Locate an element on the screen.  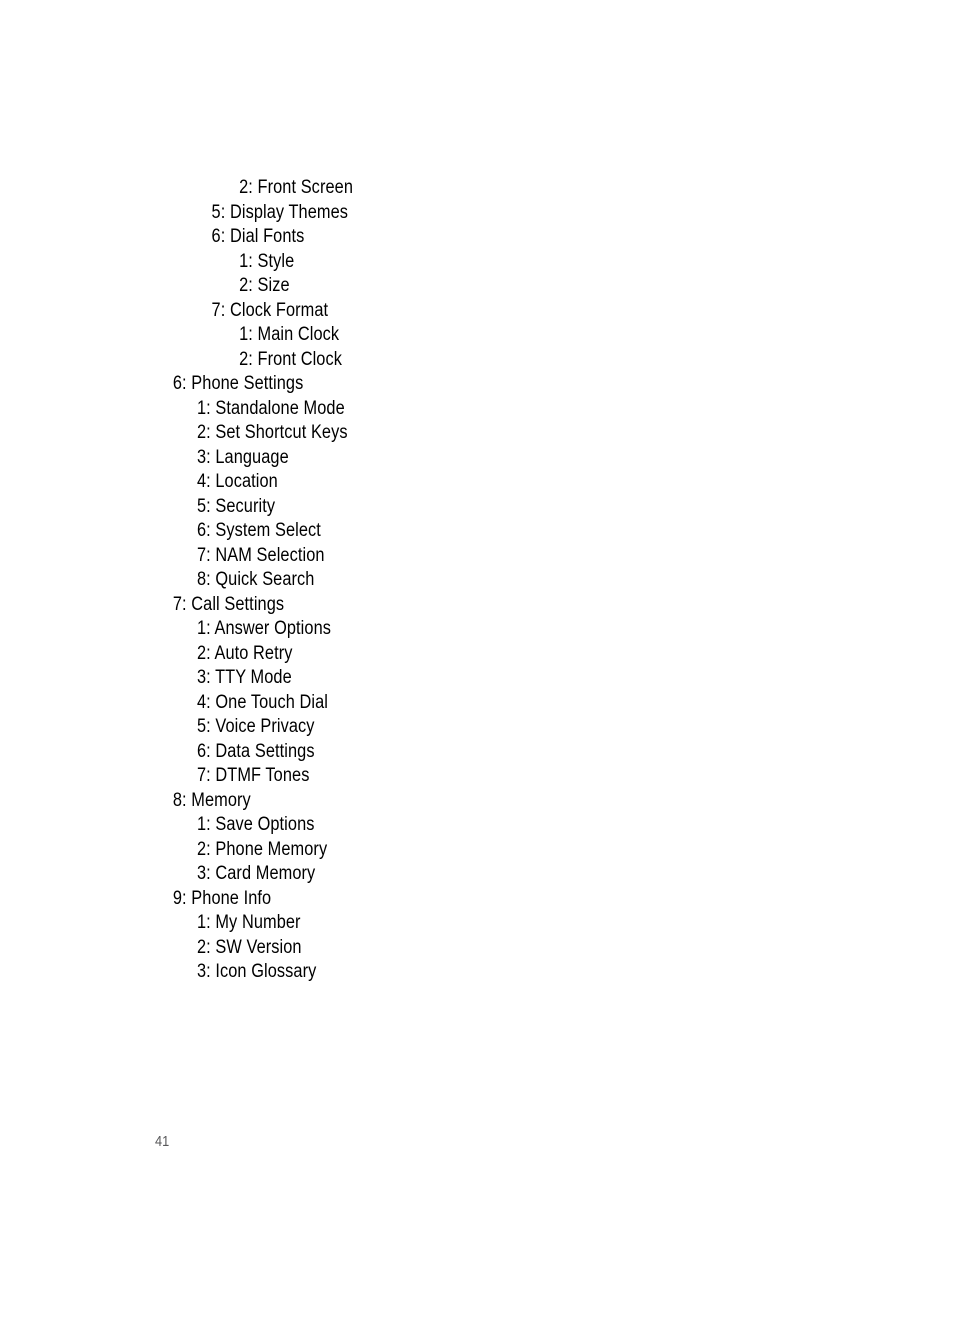
outline-item: 2: Set Shortcut Keys is located at coordinates (272, 432).